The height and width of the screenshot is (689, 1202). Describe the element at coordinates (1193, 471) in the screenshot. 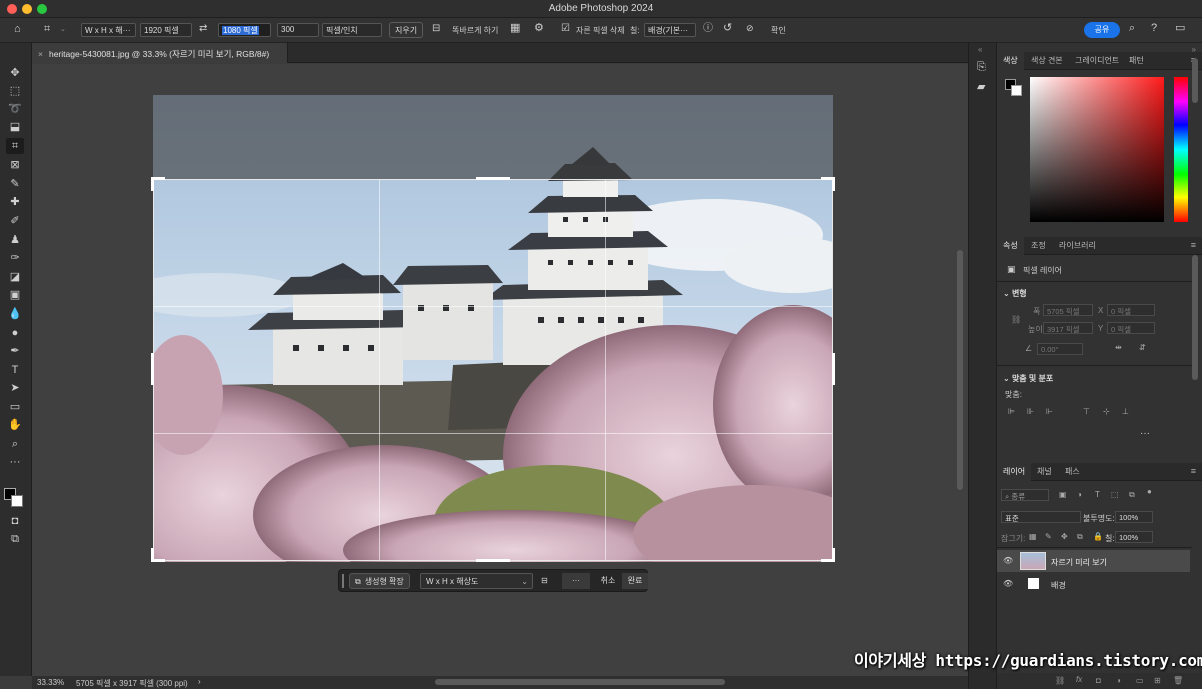

I see `panel-menu-icon: ≡` at that location.